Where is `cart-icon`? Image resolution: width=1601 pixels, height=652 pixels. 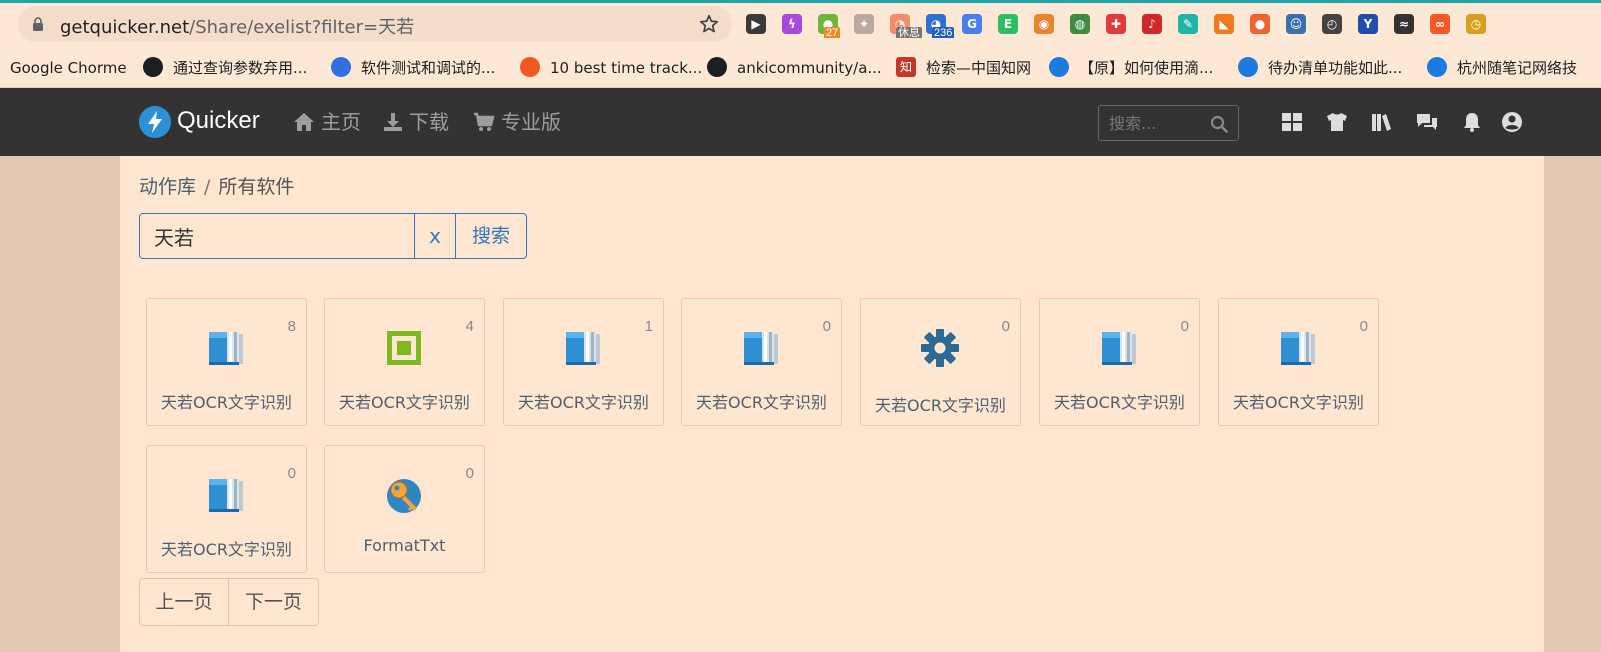 cart-icon is located at coordinates (484, 121).